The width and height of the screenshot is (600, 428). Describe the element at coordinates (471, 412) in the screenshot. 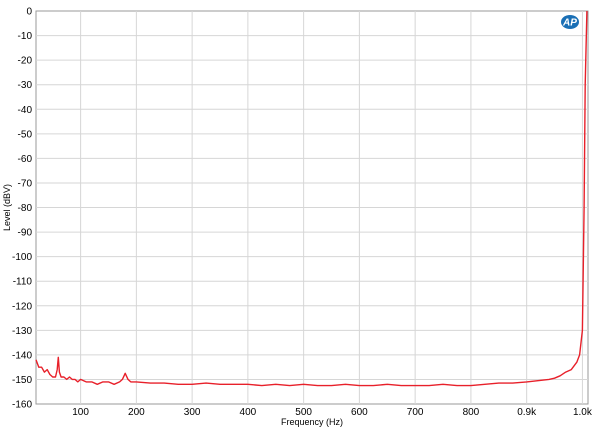

I see `x-tick-label: 800` at that location.